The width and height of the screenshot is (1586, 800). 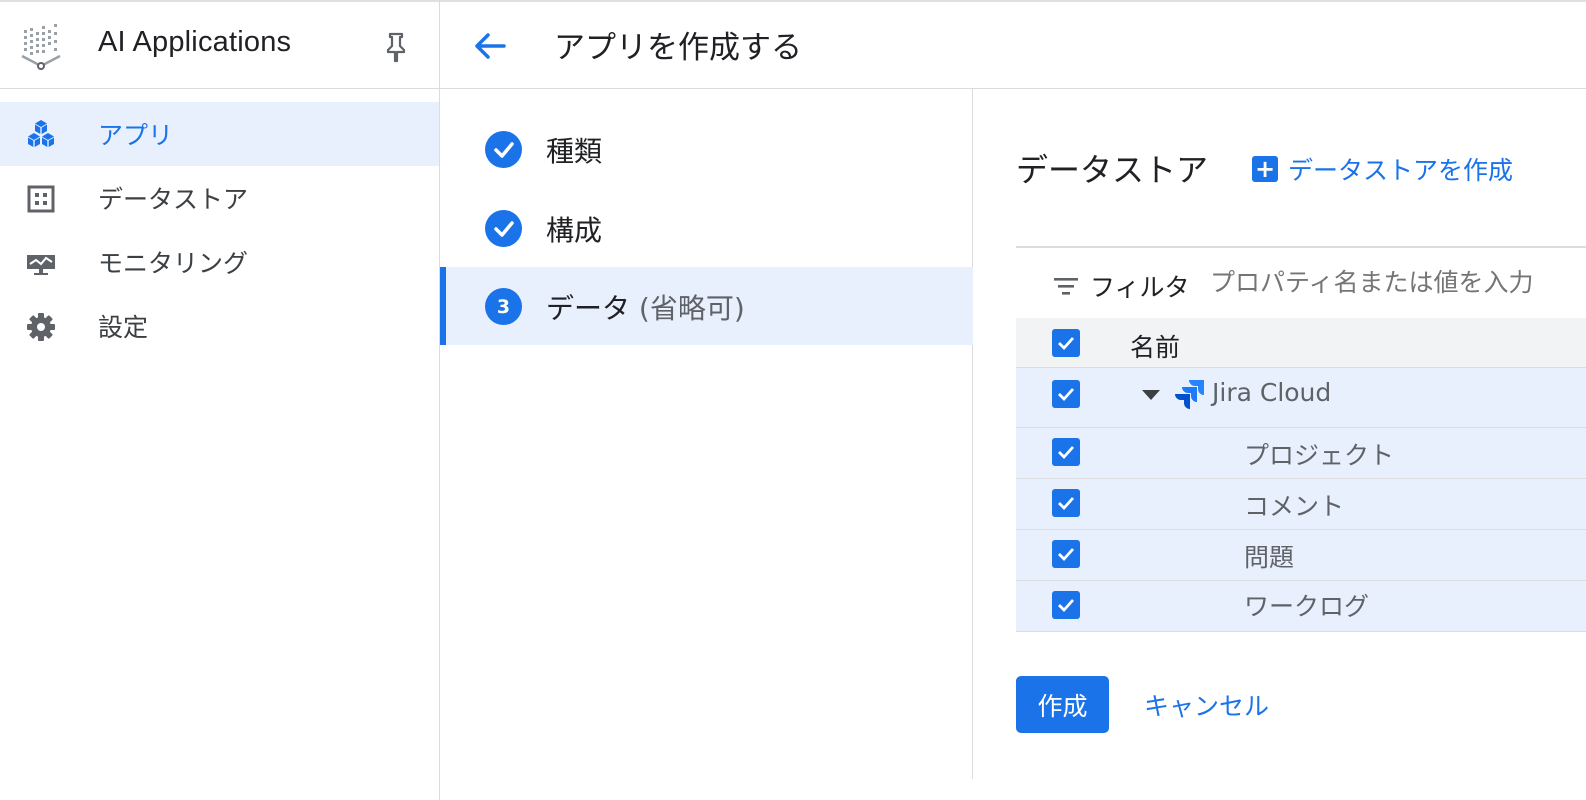 What do you see at coordinates (1398, 282) in the screenshot?
I see `filter-input` at bounding box center [1398, 282].